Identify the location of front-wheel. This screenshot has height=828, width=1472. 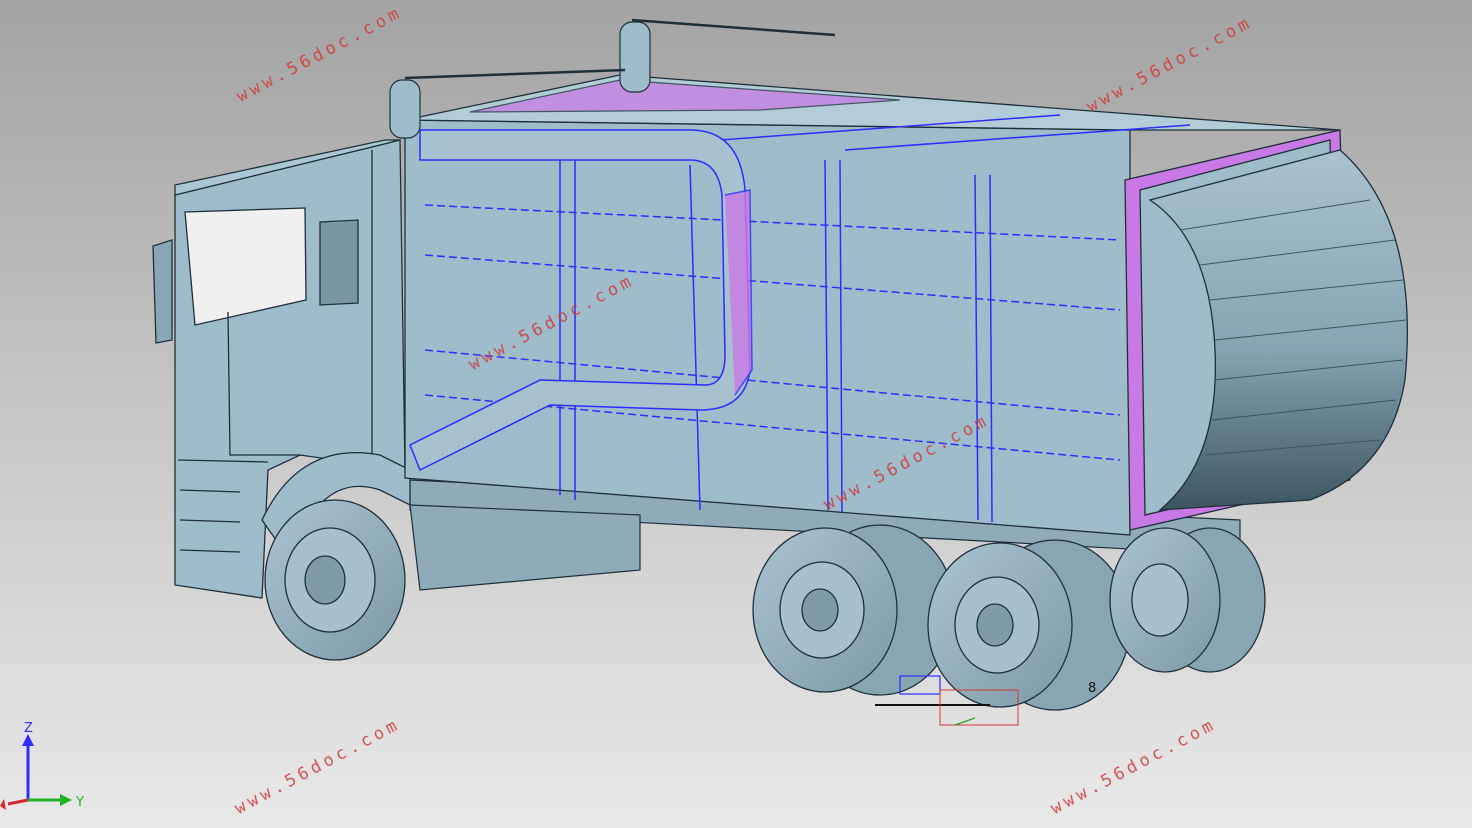
(335, 580).